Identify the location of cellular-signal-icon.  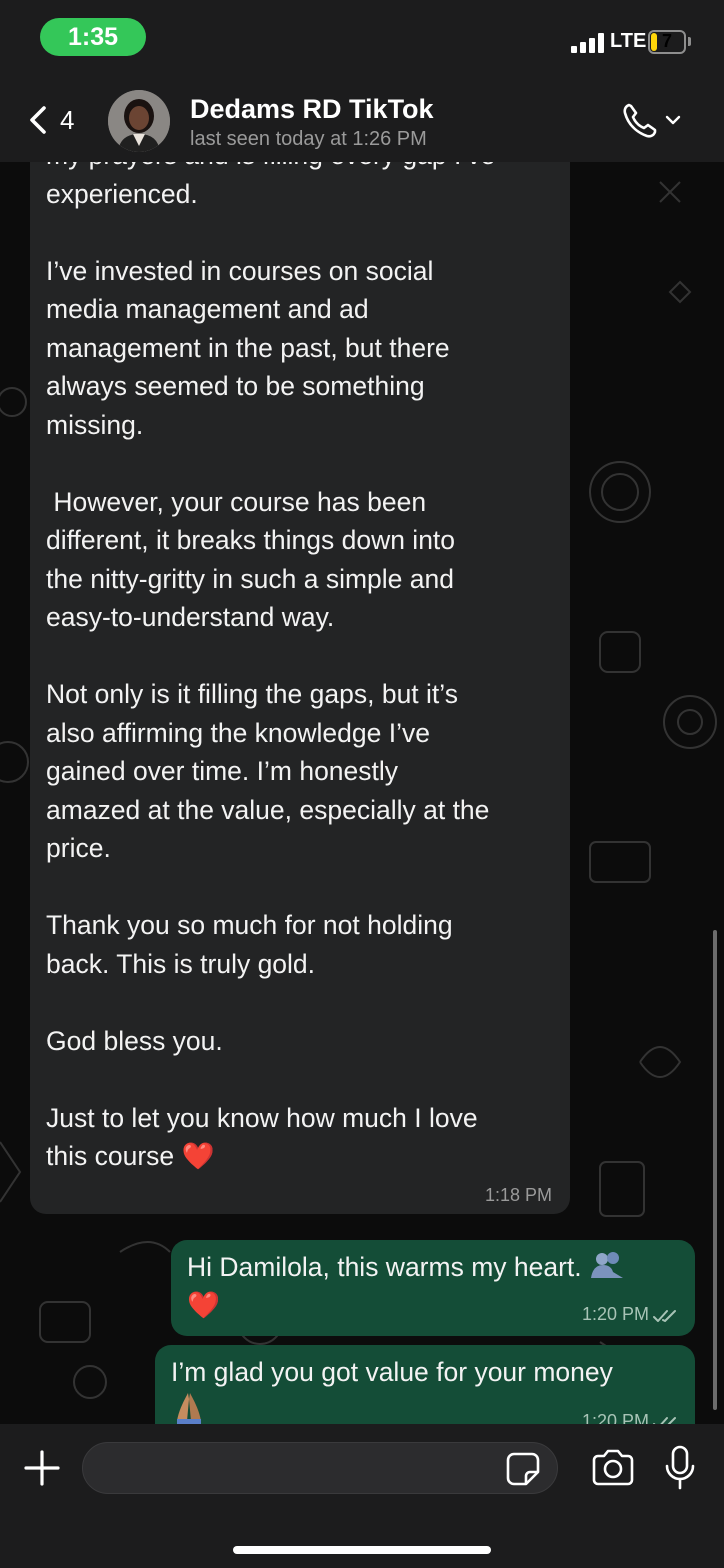
(589, 43).